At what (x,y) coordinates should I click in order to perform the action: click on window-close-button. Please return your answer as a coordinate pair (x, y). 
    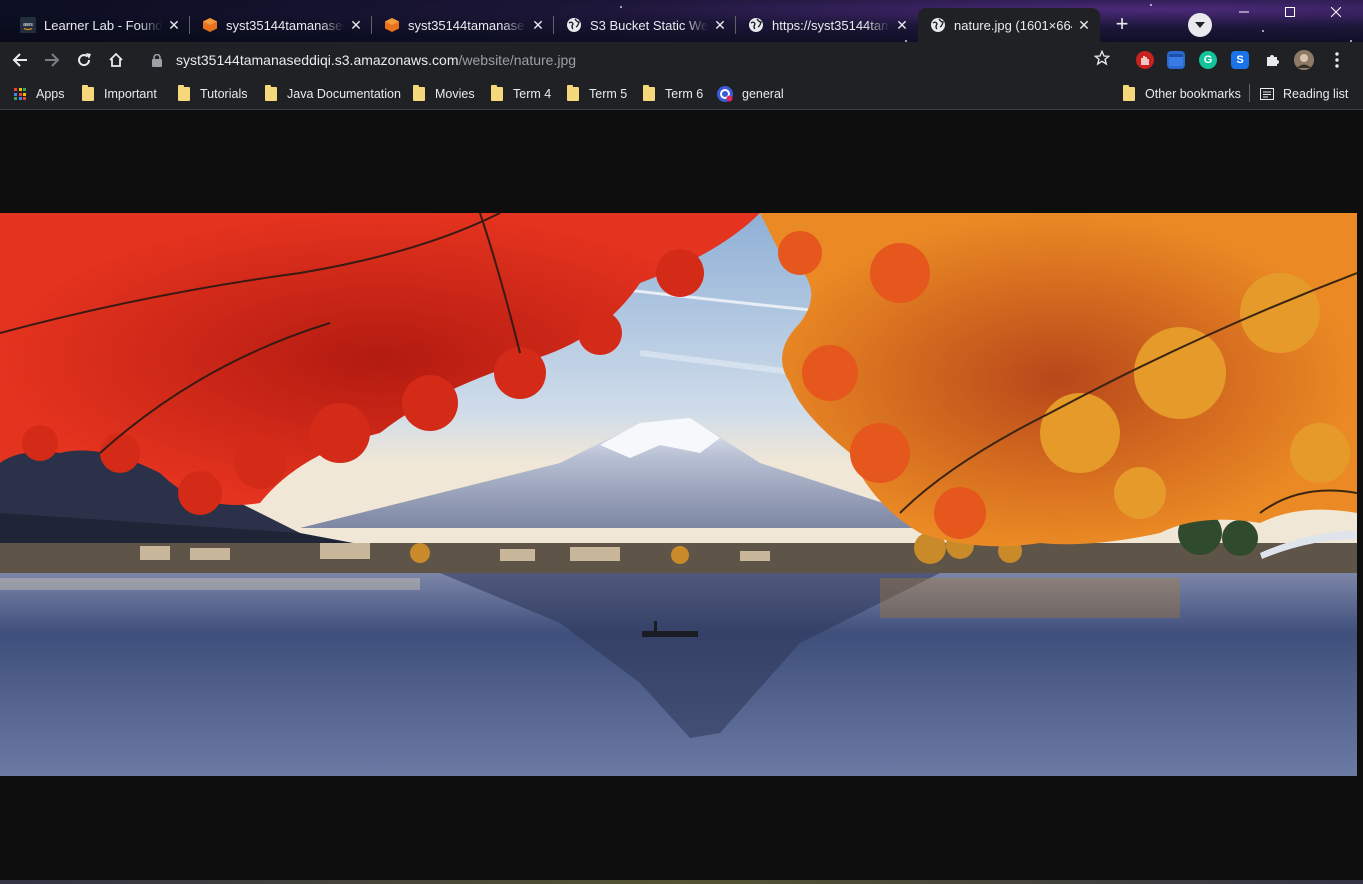
    Looking at the image, I should click on (1336, 12).